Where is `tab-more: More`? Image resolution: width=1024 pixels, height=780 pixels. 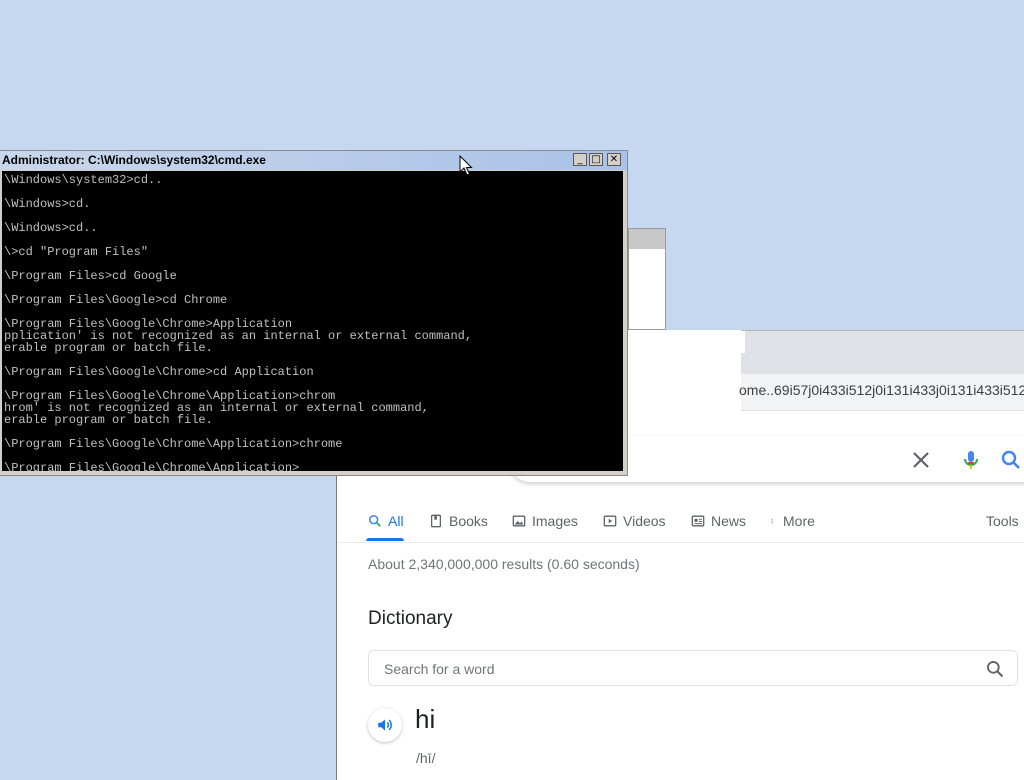
tab-more: More is located at coordinates (793, 521).